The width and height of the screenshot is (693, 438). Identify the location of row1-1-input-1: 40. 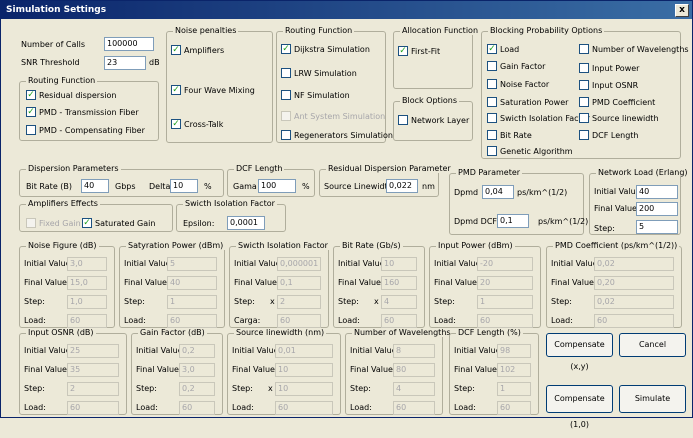
(192, 283).